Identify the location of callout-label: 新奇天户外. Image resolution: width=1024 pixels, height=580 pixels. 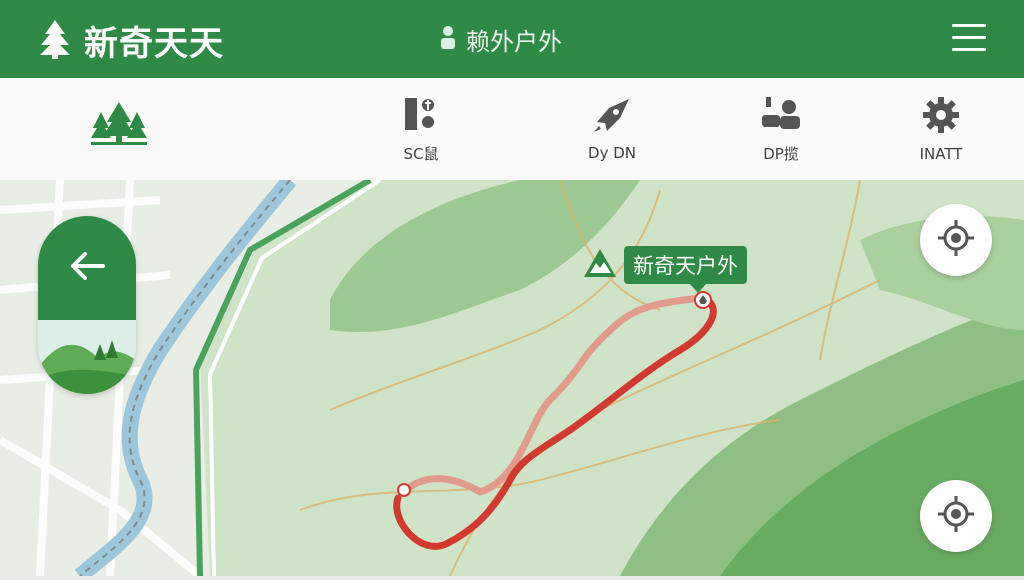
(685, 269).